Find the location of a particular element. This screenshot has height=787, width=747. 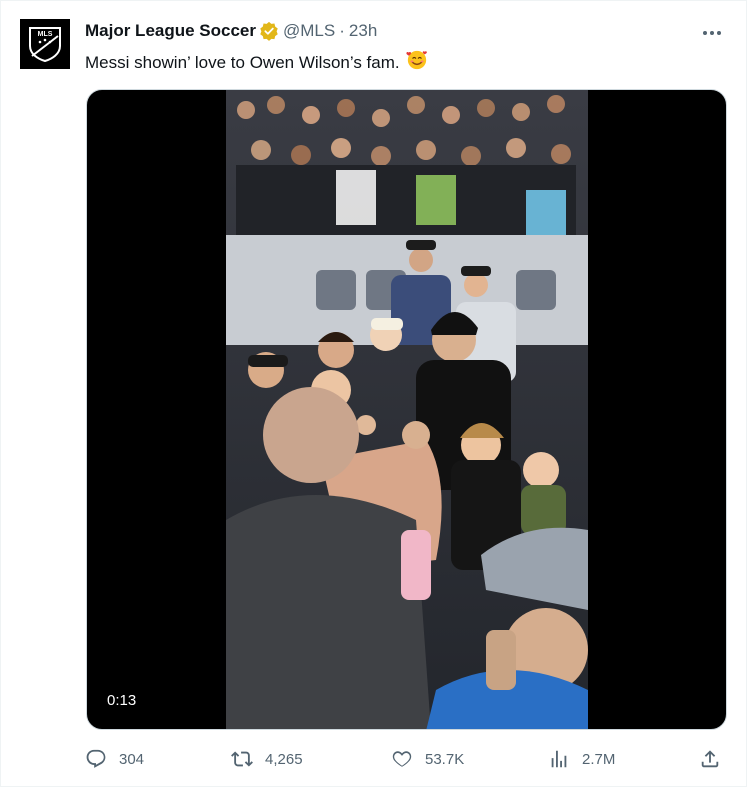

views-button: 2.7M is located at coordinates (581, 759).